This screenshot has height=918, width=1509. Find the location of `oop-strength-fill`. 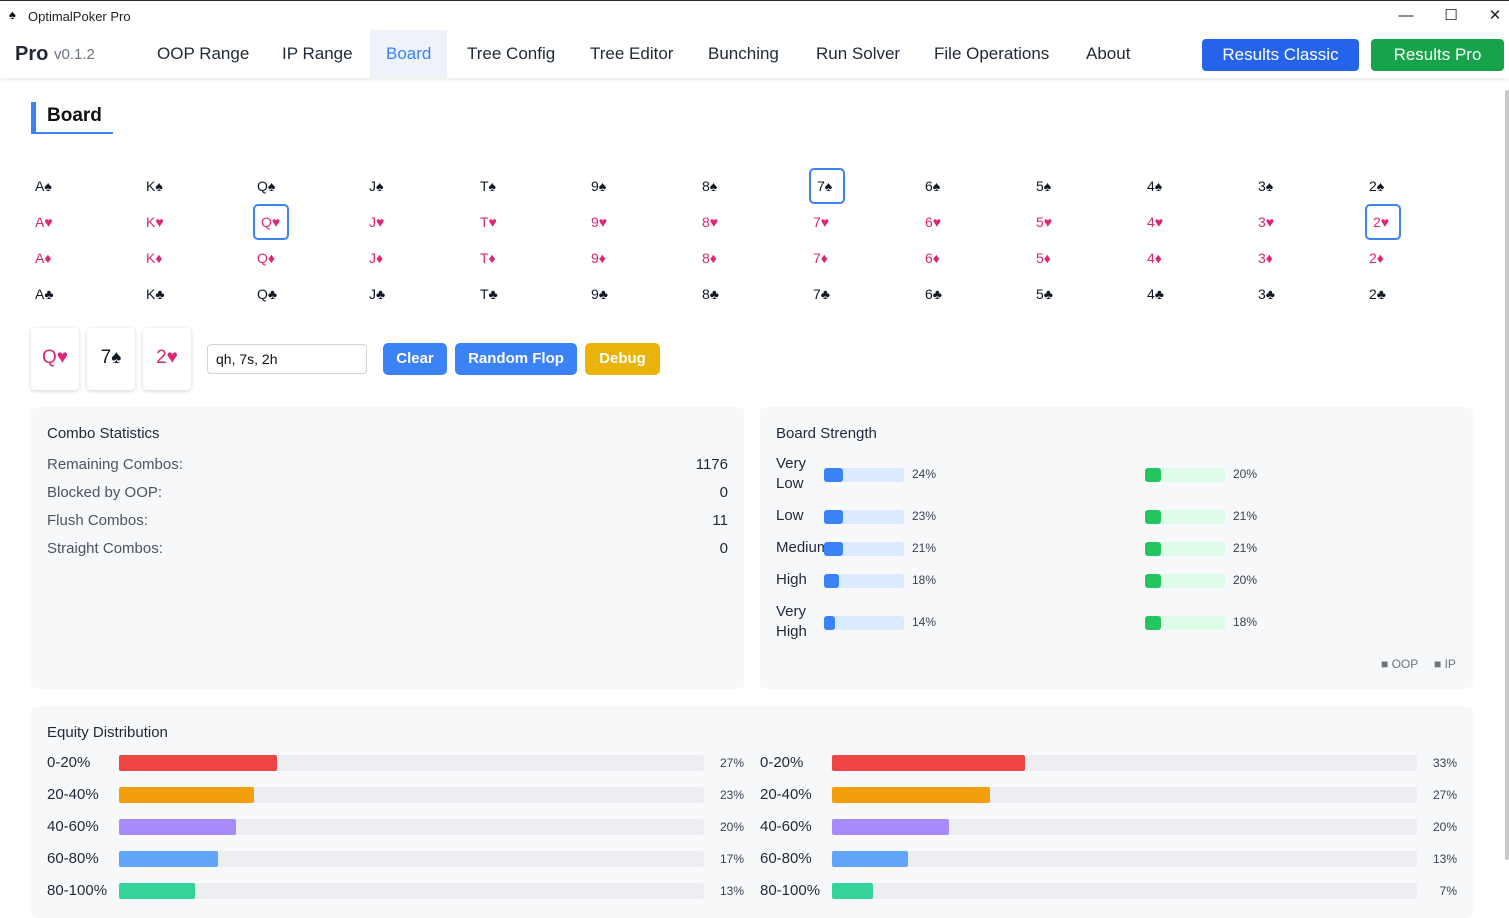

oop-strength-fill is located at coordinates (833, 475).